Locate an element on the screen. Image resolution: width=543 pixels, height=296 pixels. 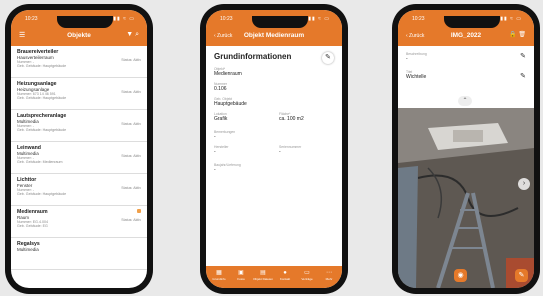
app-bar: ‹ Zurück Objekt Medienraum is located at coordinates (274, 36).